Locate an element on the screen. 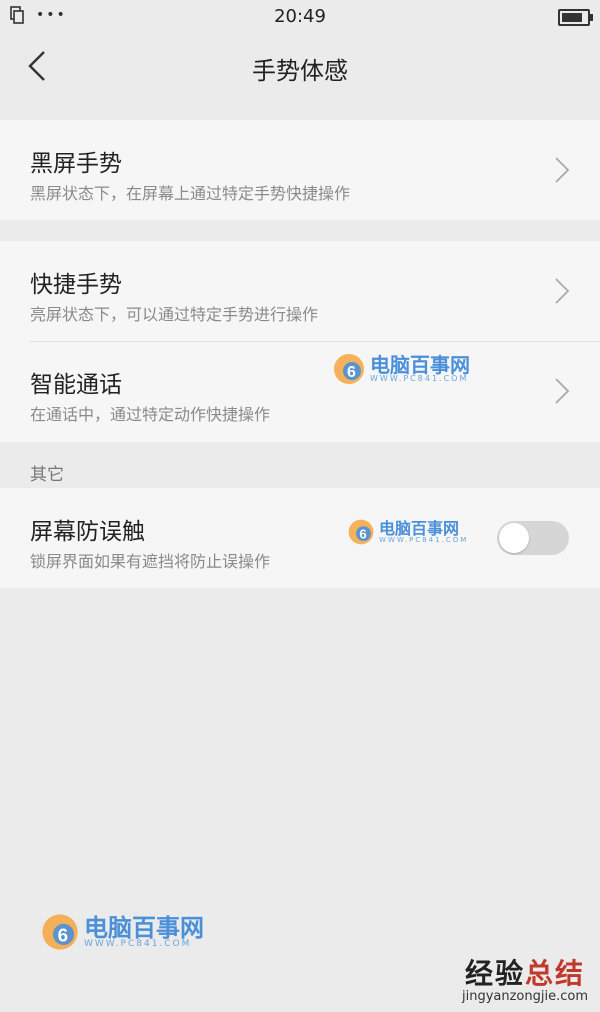 The image size is (600, 1012). item-subtitle: 在通话中，通过特定动作快捷操作 is located at coordinates (150, 414).